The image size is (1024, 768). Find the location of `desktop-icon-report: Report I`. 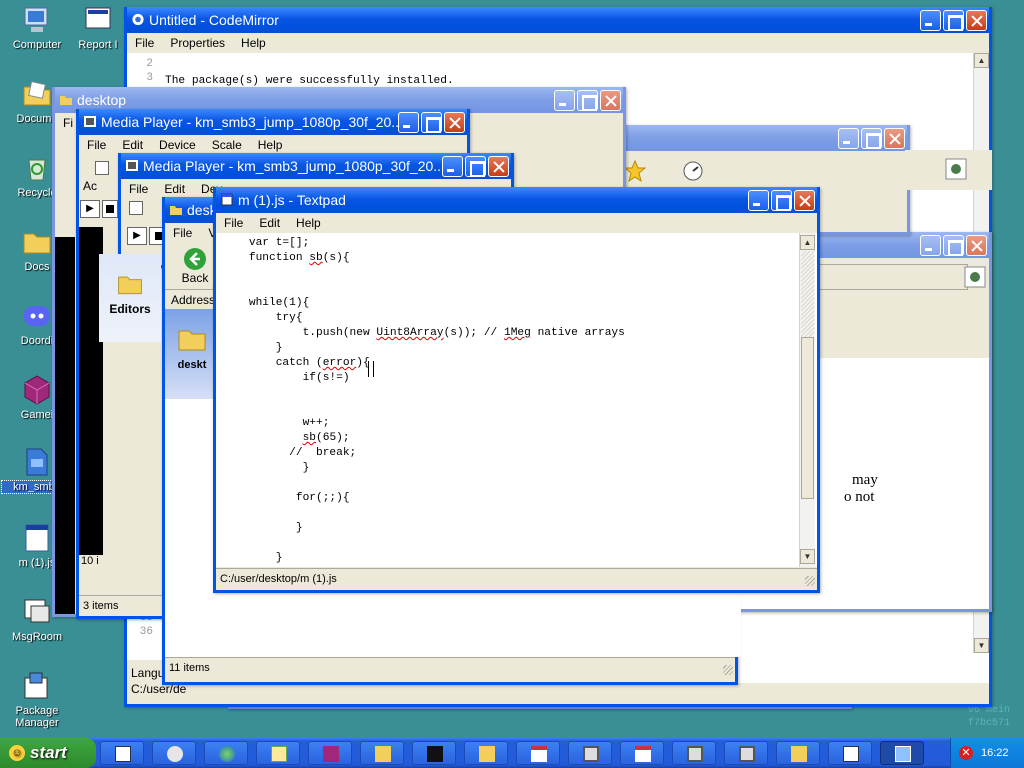

desktop-icon-report: Report I is located at coordinates (98, 27).